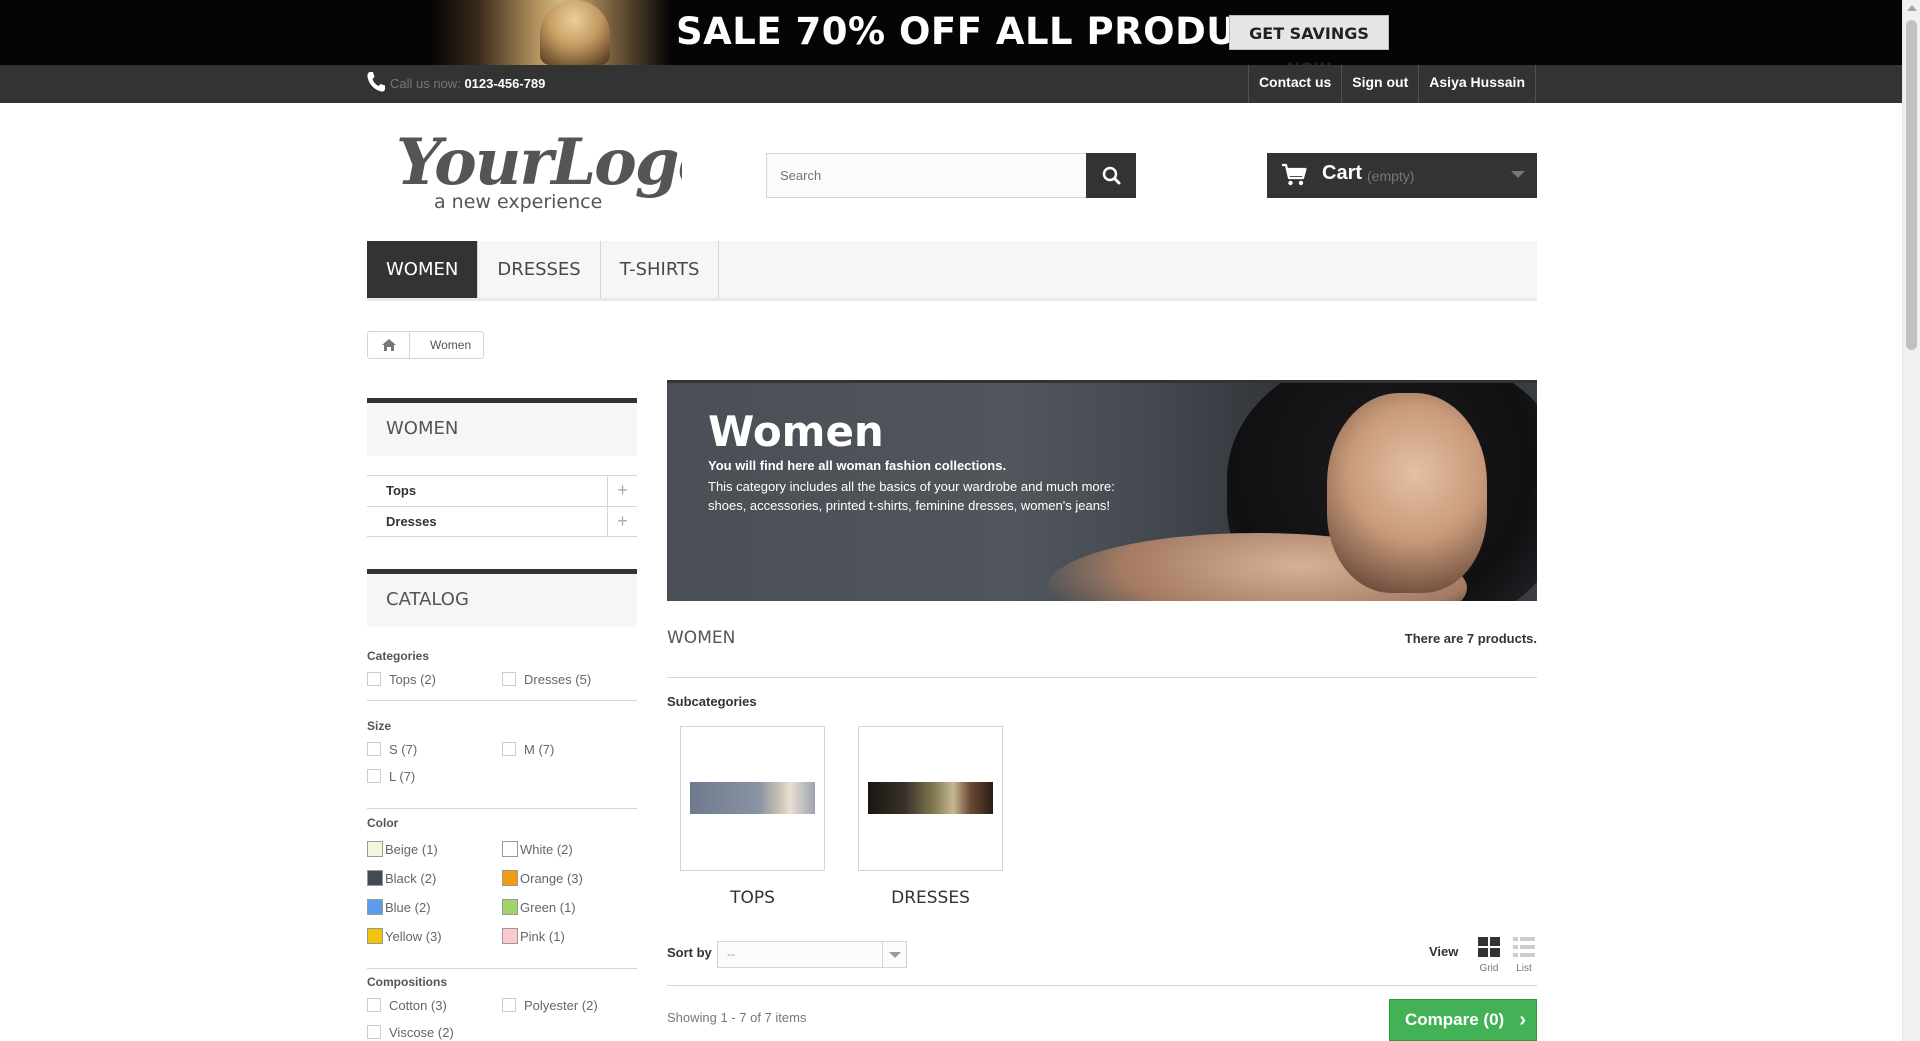 This screenshot has width=1920, height=1041. What do you see at coordinates (502, 427) in the screenshot?
I see `category-block-title: WOMEN` at bounding box center [502, 427].